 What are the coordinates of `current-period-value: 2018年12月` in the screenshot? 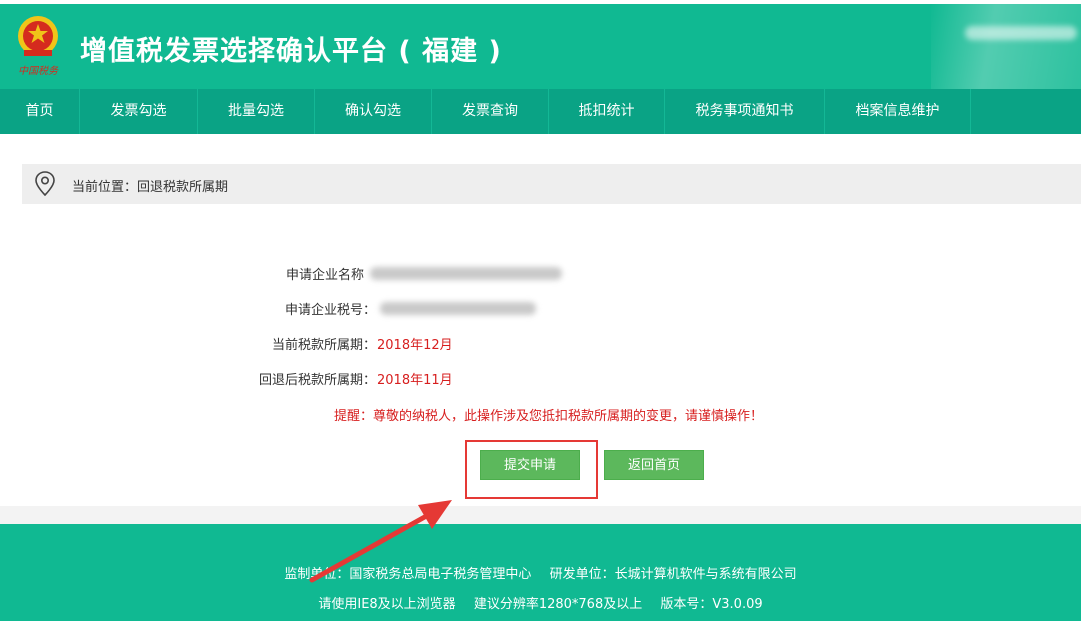 It's located at (415, 345).